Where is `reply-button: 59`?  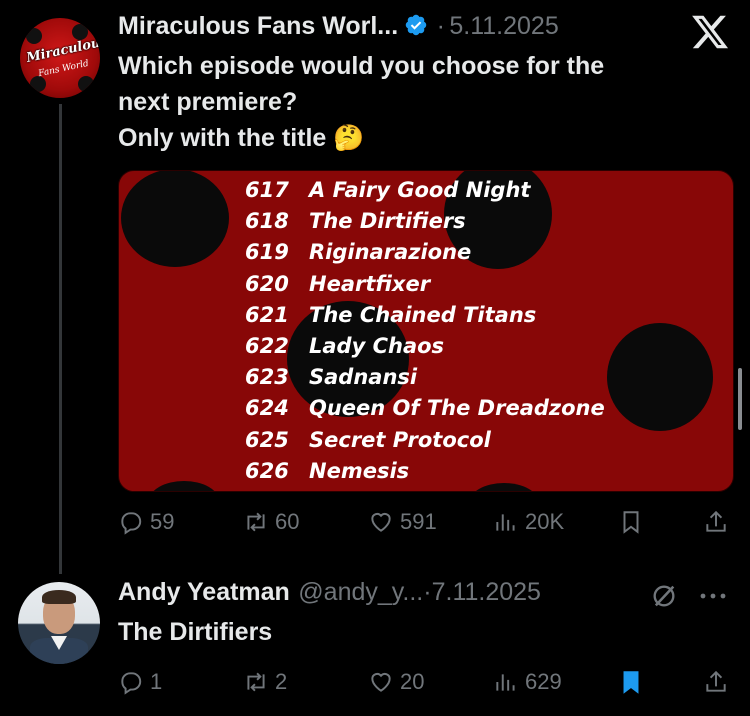 reply-button: 59 is located at coordinates (146, 522).